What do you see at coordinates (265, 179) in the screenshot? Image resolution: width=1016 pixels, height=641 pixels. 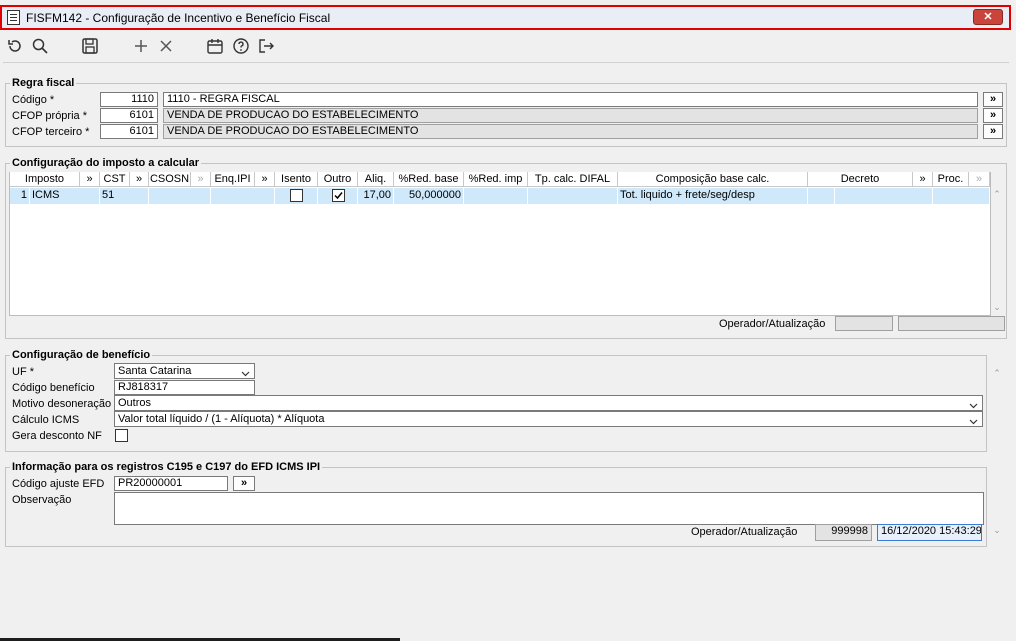 I see `col-enq-ipi-lookup: »` at bounding box center [265, 179].